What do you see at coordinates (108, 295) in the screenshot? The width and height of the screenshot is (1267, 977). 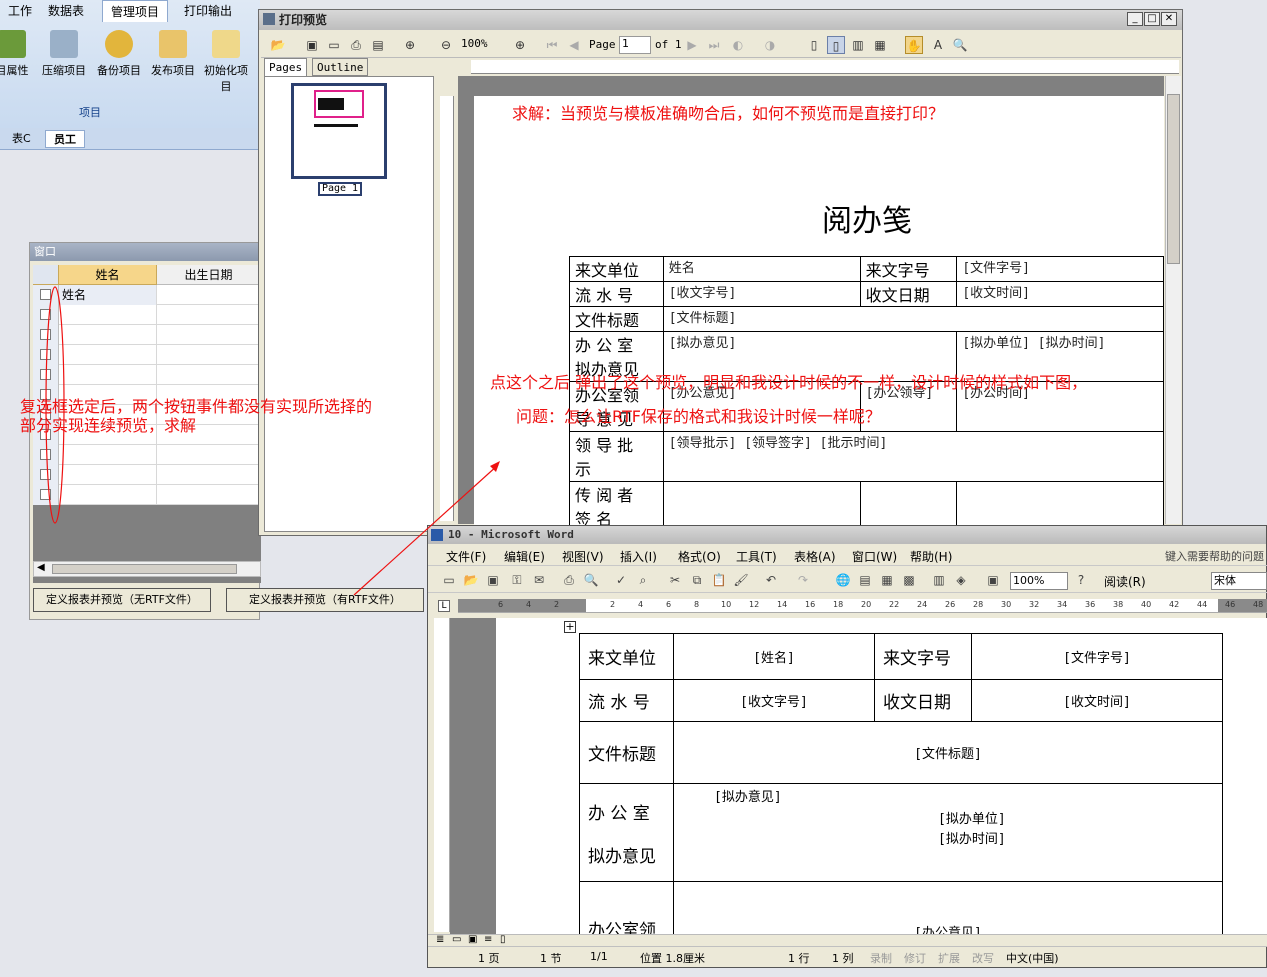 I see `cell-name: 姓名` at bounding box center [108, 295].